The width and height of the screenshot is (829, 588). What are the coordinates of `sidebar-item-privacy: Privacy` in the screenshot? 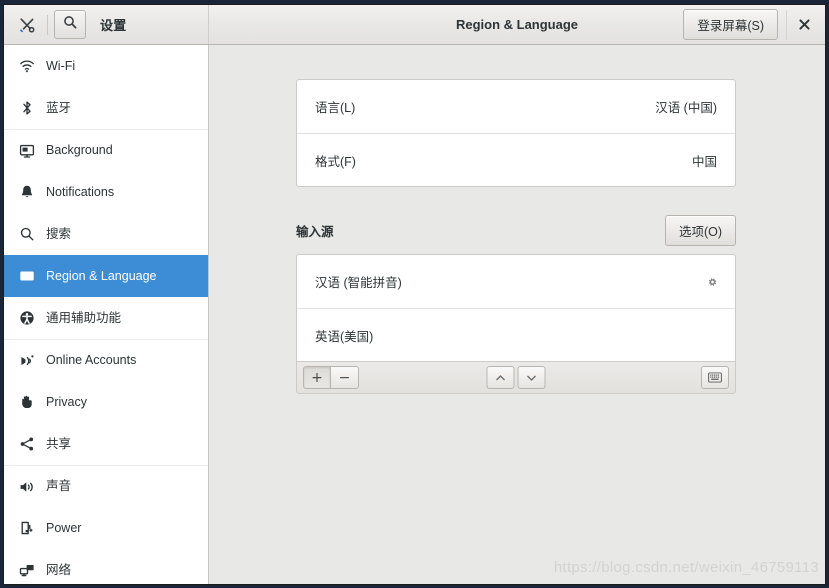 It's located at (106, 402).